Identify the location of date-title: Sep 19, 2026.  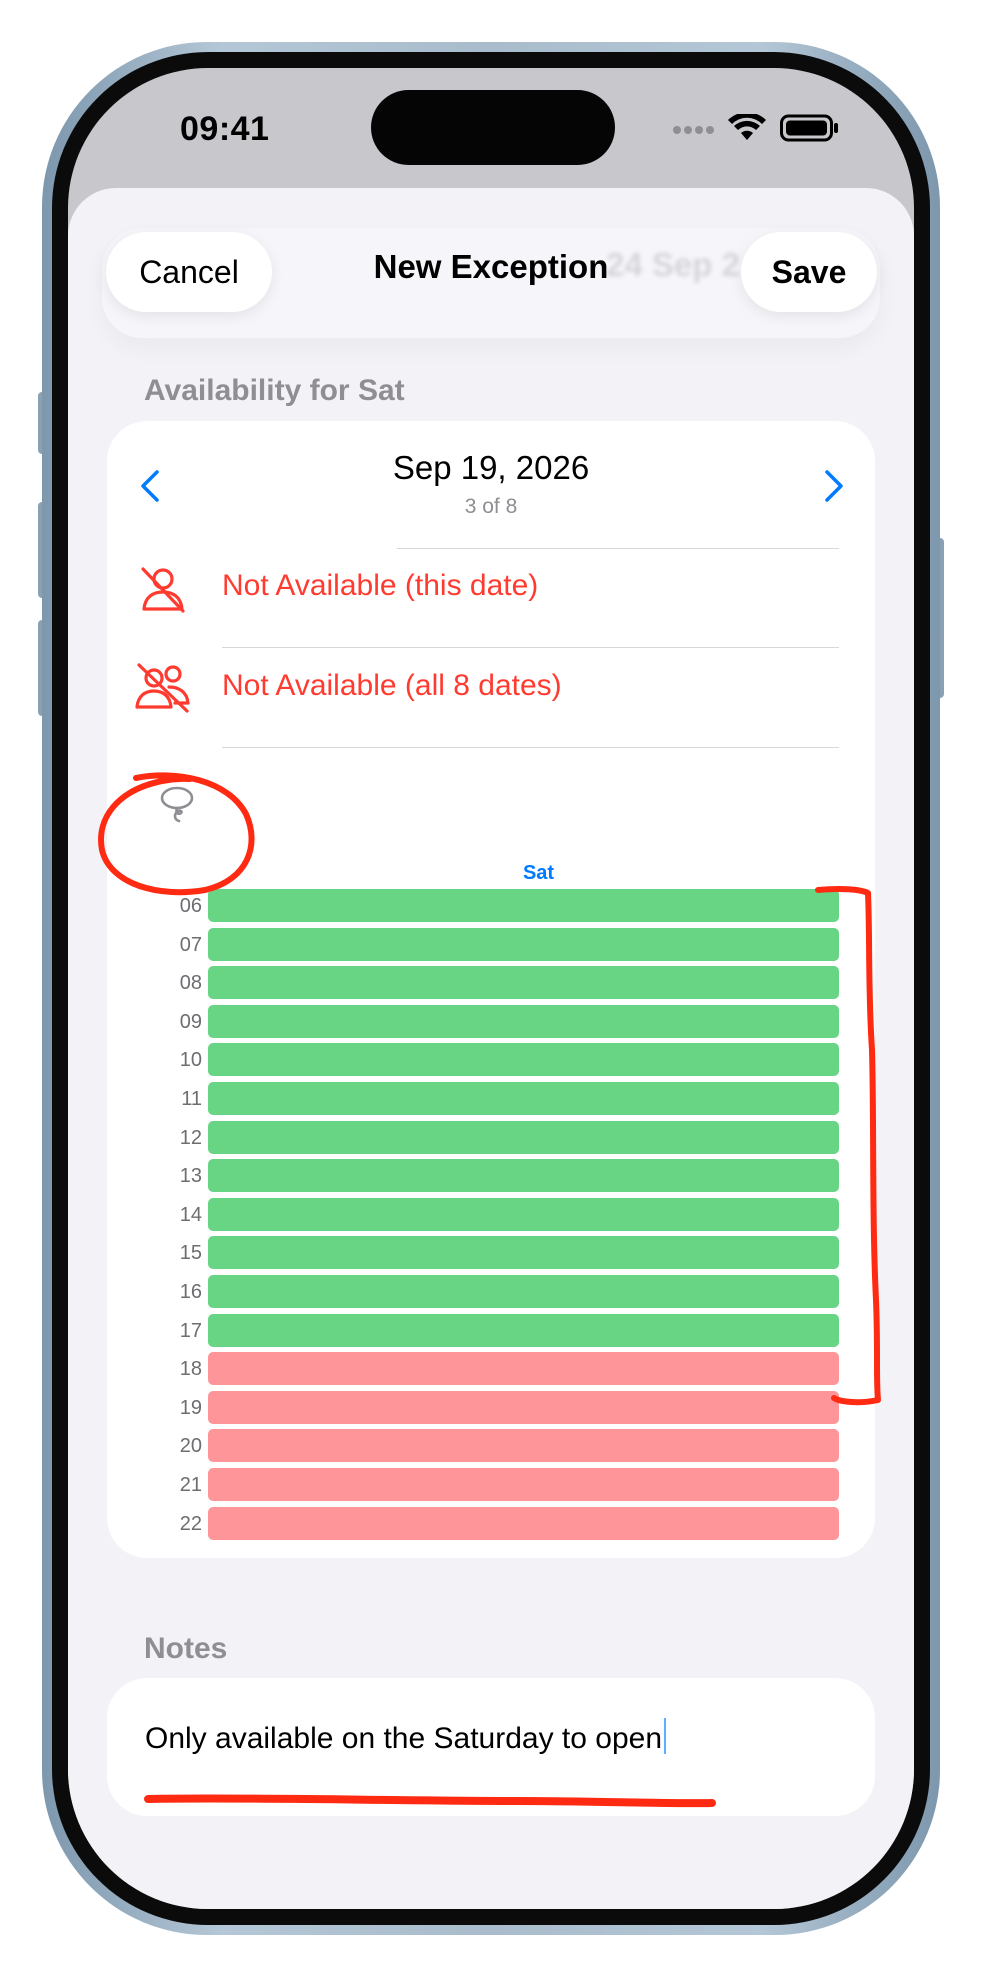
(491, 467).